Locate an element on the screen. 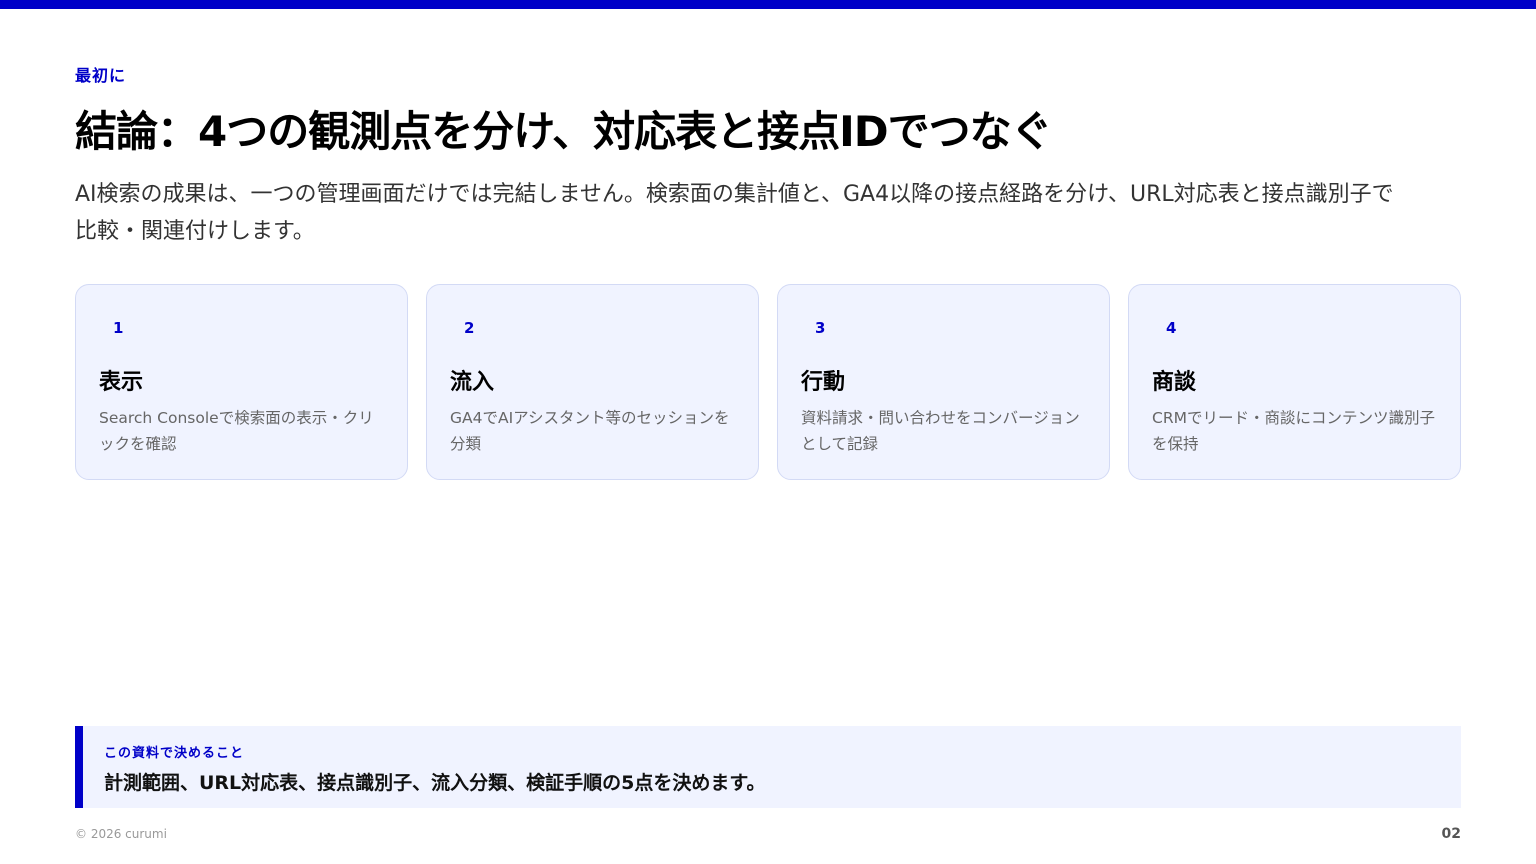  card-number: 1 is located at coordinates (118, 328).